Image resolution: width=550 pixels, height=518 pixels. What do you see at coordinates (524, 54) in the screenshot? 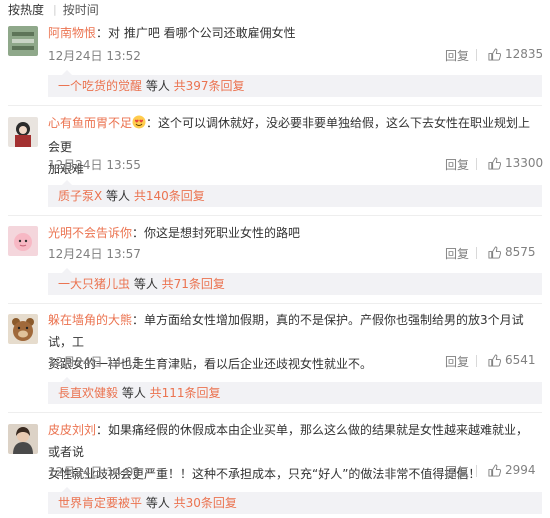
I see `like-count: 12835` at bounding box center [524, 54].